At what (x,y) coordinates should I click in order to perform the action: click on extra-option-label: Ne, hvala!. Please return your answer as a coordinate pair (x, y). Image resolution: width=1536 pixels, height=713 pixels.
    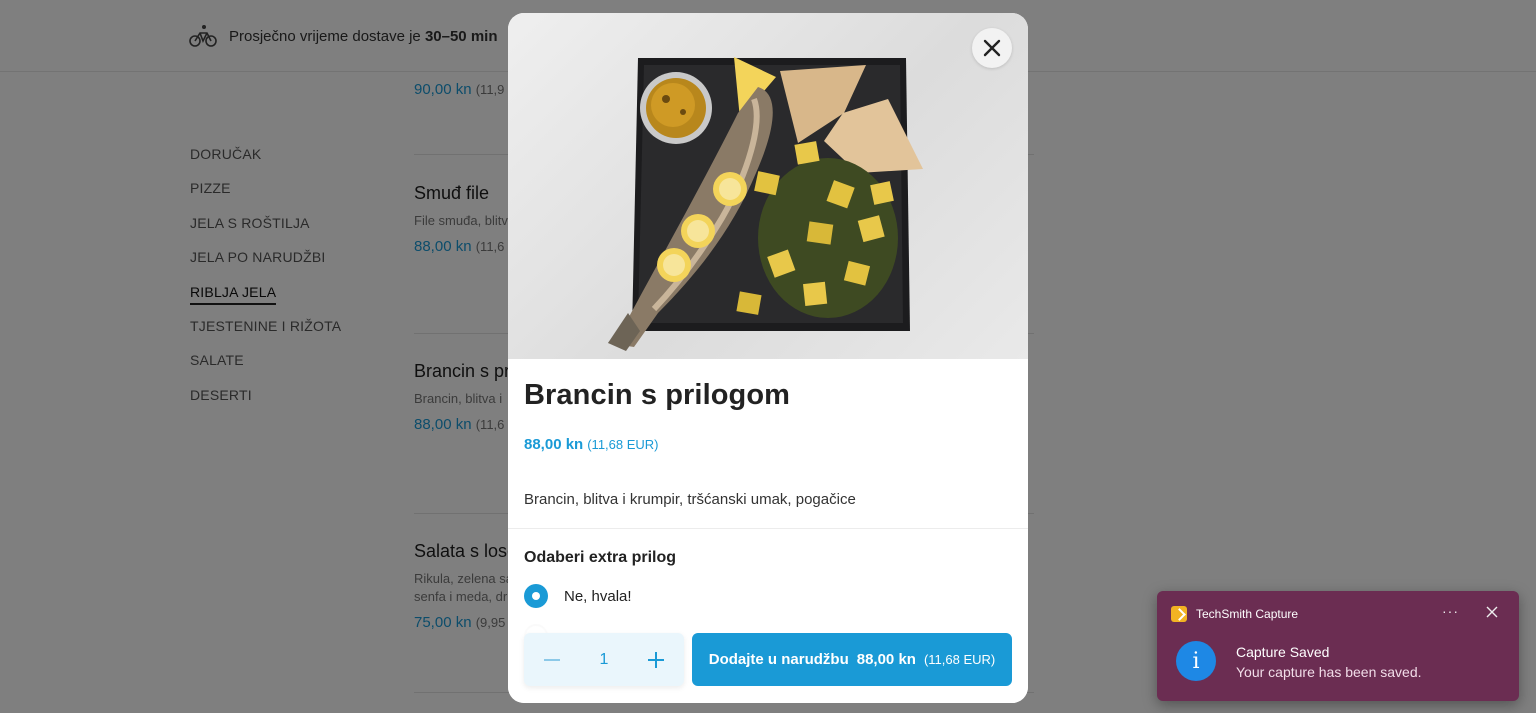
    Looking at the image, I should click on (598, 596).